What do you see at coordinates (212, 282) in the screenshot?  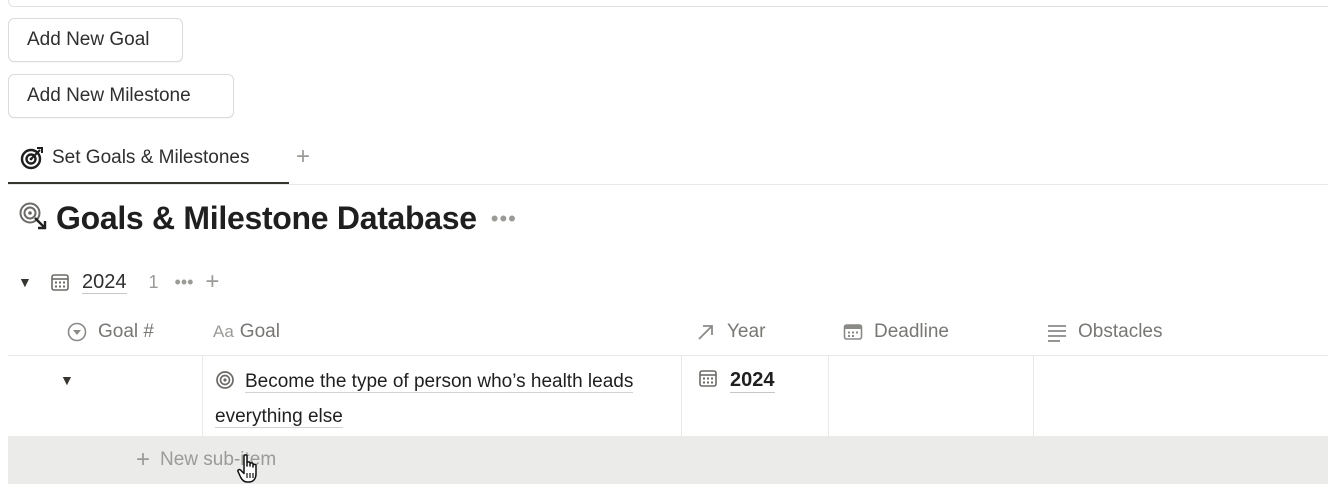 I see `group-add-button: +` at bounding box center [212, 282].